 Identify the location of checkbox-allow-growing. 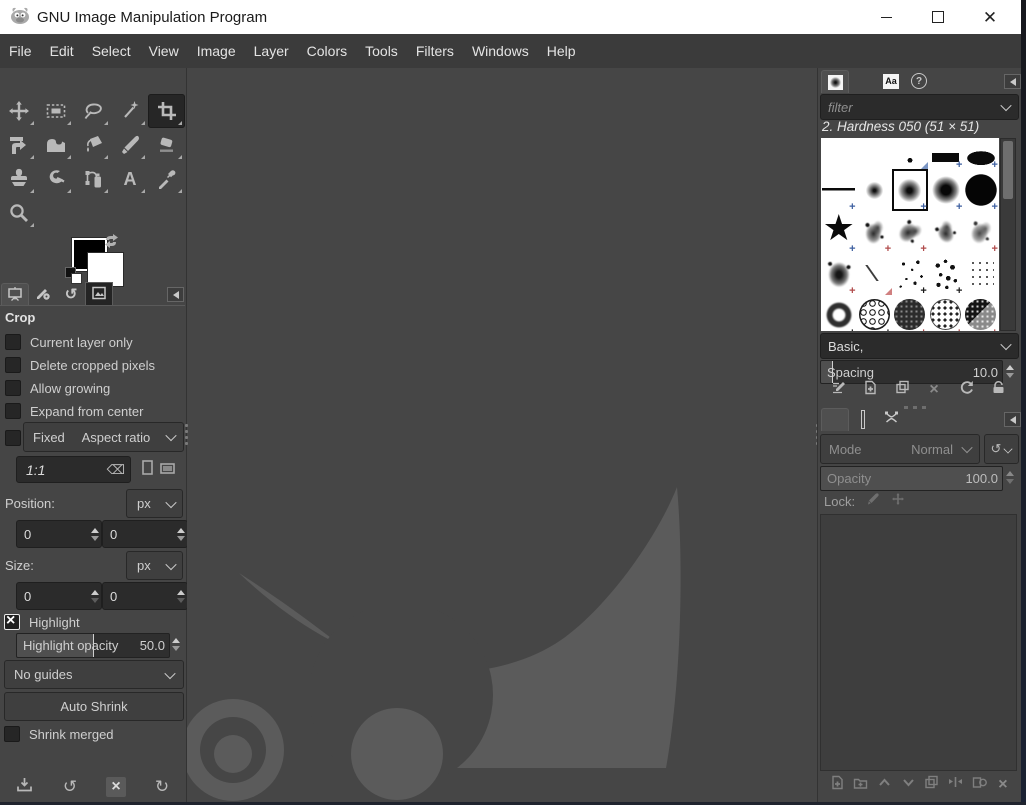
(13, 388).